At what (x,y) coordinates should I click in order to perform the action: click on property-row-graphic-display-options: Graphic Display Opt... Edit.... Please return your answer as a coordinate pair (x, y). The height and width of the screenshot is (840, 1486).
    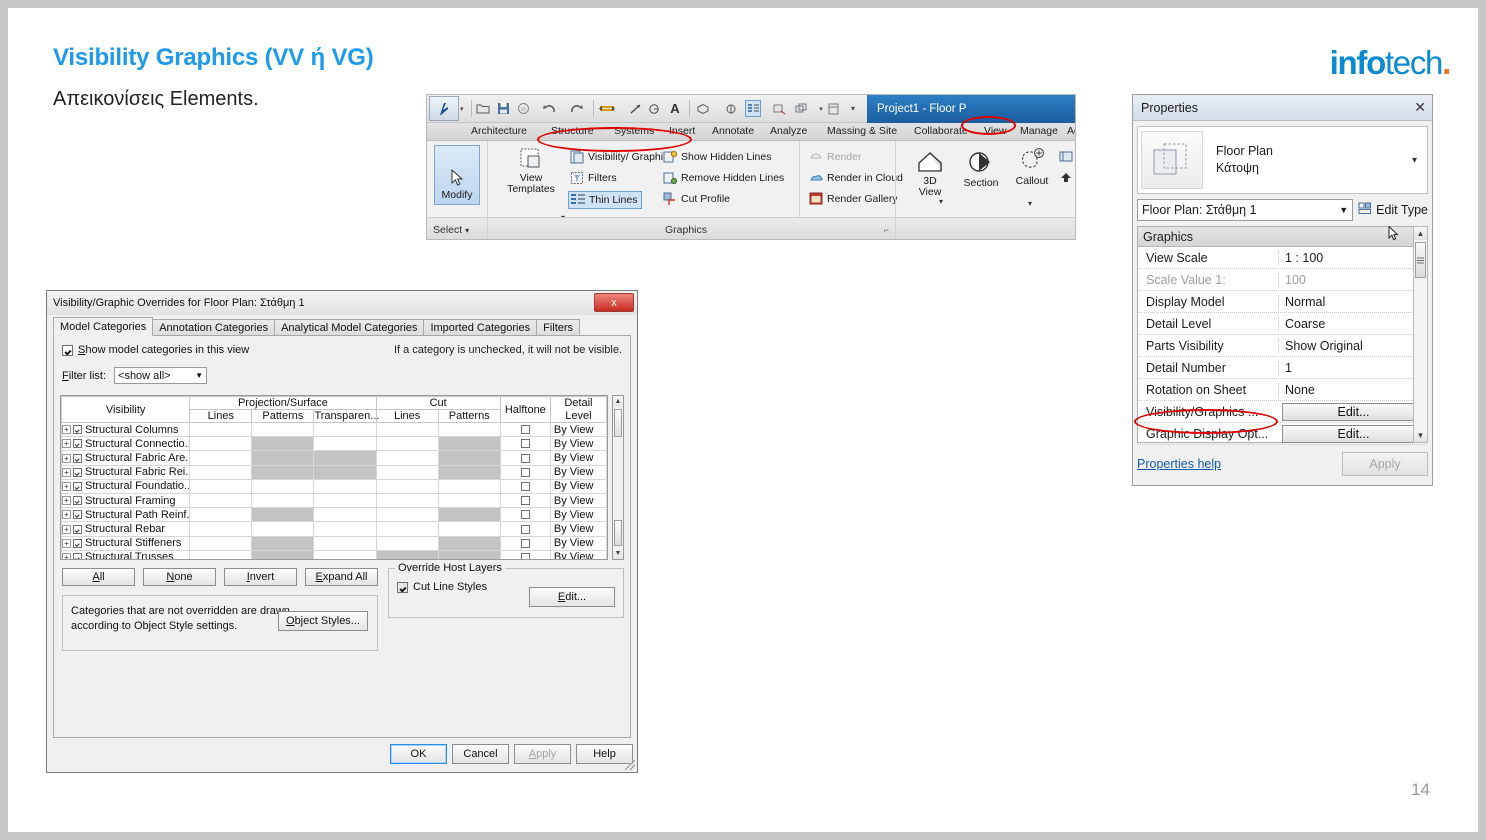
    Looking at the image, I should click on (1282, 434).